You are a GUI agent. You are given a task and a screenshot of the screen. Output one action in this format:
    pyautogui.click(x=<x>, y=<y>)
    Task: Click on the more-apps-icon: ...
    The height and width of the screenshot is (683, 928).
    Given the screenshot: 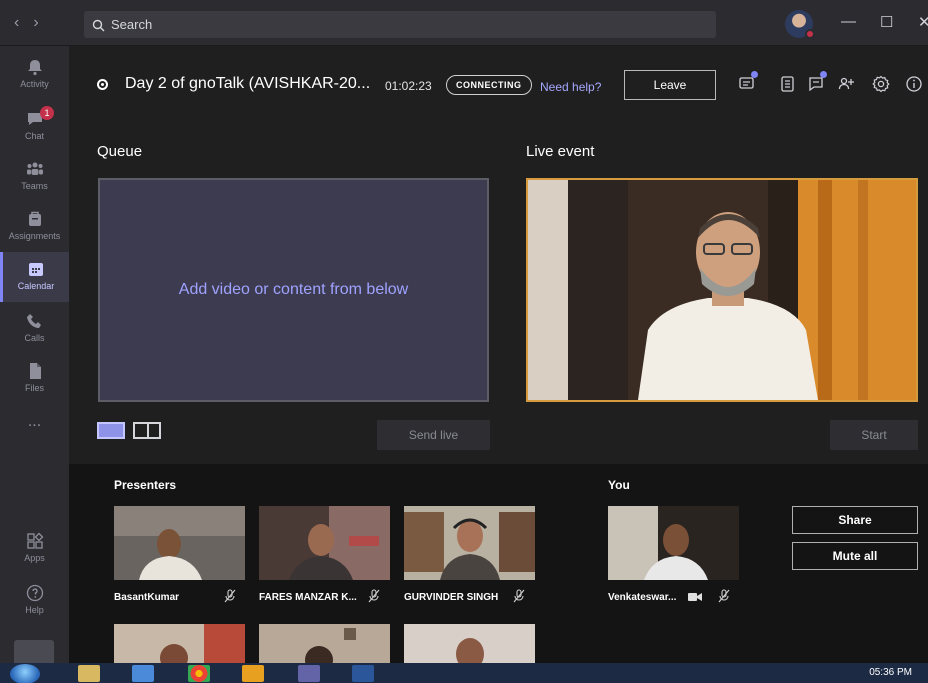 What is the action you would take?
    pyautogui.click(x=34, y=433)
    